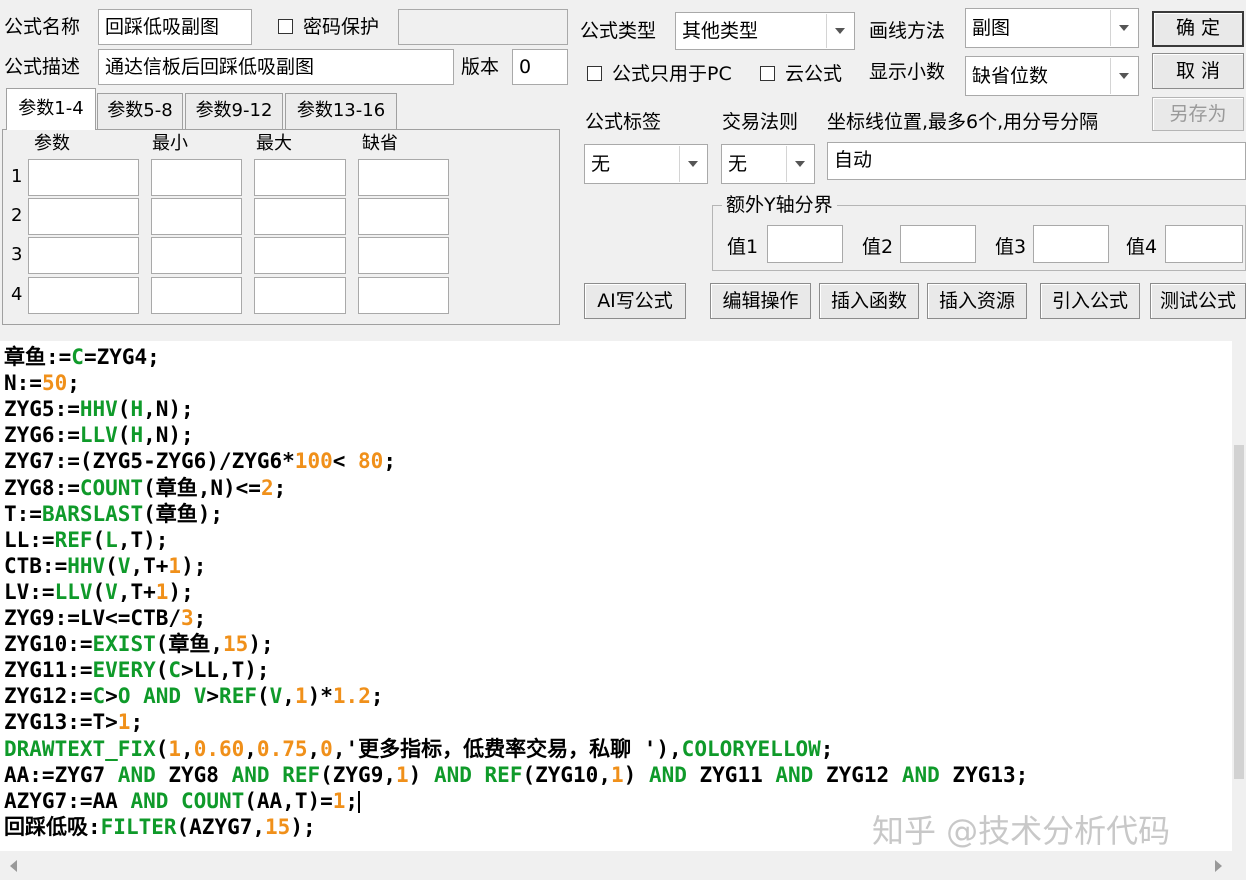  What do you see at coordinates (300, 216) in the screenshot?
I see `param-2-max-input` at bounding box center [300, 216].